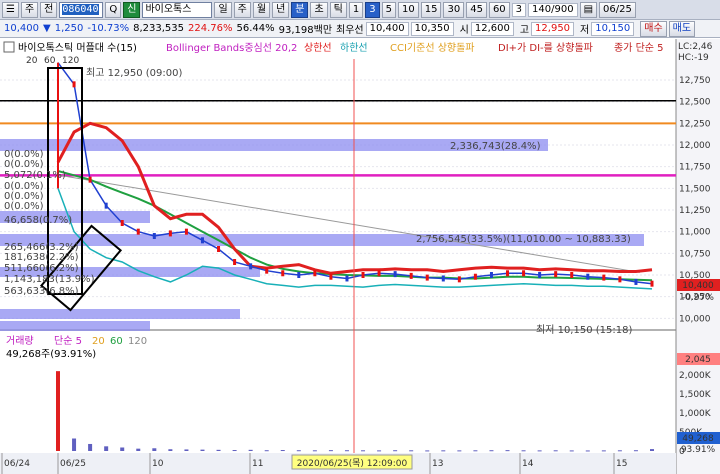 The height and width of the screenshot is (474, 720). Describe the element at coordinates (9, 47) in the screenshot. I see `legend-toggle-icon` at that location.